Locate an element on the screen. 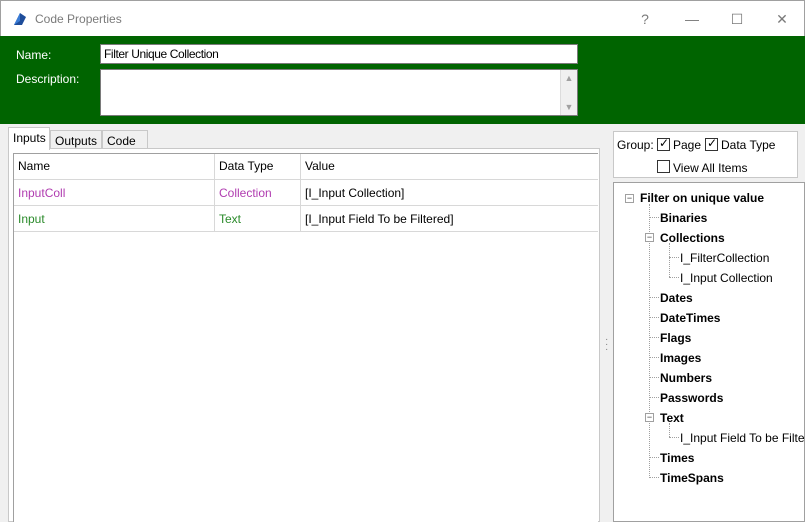 The image size is (805, 522). group-page-label: Page is located at coordinates (687, 145).